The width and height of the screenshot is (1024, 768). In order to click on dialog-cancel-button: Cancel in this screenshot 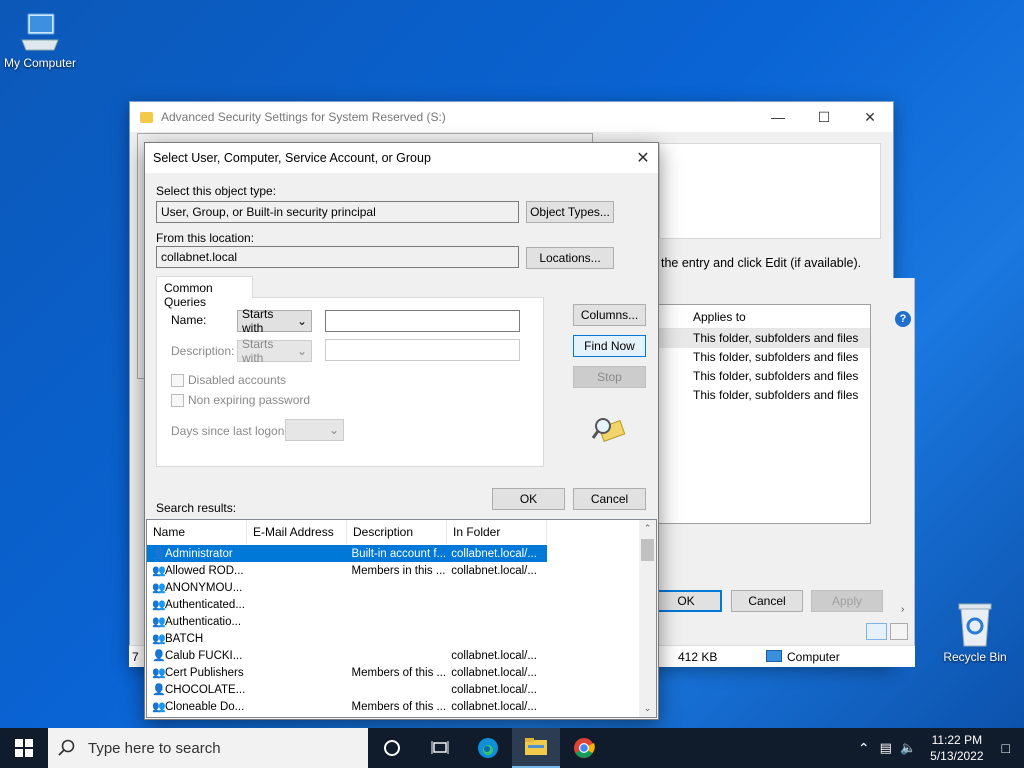, I will do `click(609, 499)`.